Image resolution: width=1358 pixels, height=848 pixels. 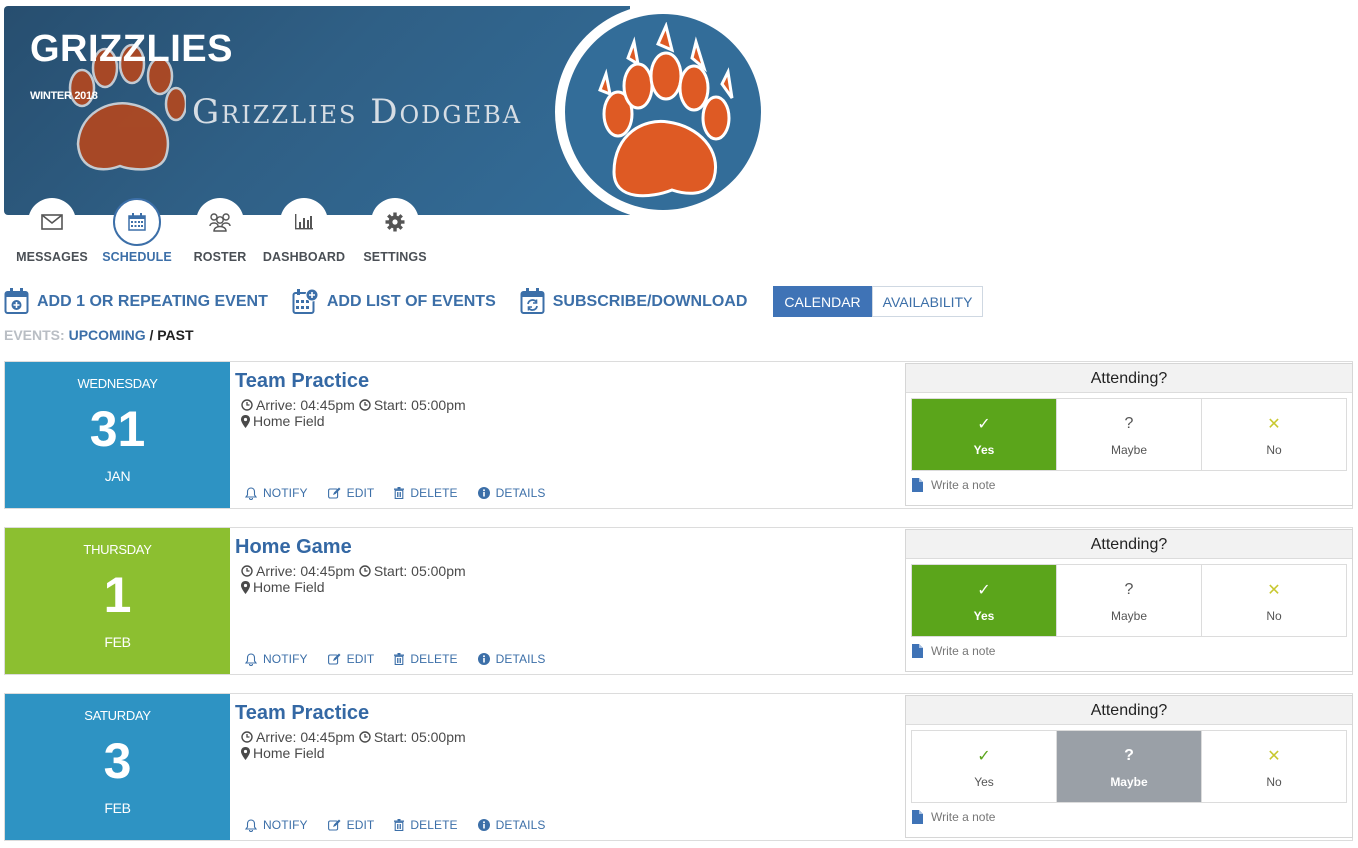 What do you see at coordinates (131, 49) in the screenshot?
I see `team-name: GRIZZLIES` at bounding box center [131, 49].